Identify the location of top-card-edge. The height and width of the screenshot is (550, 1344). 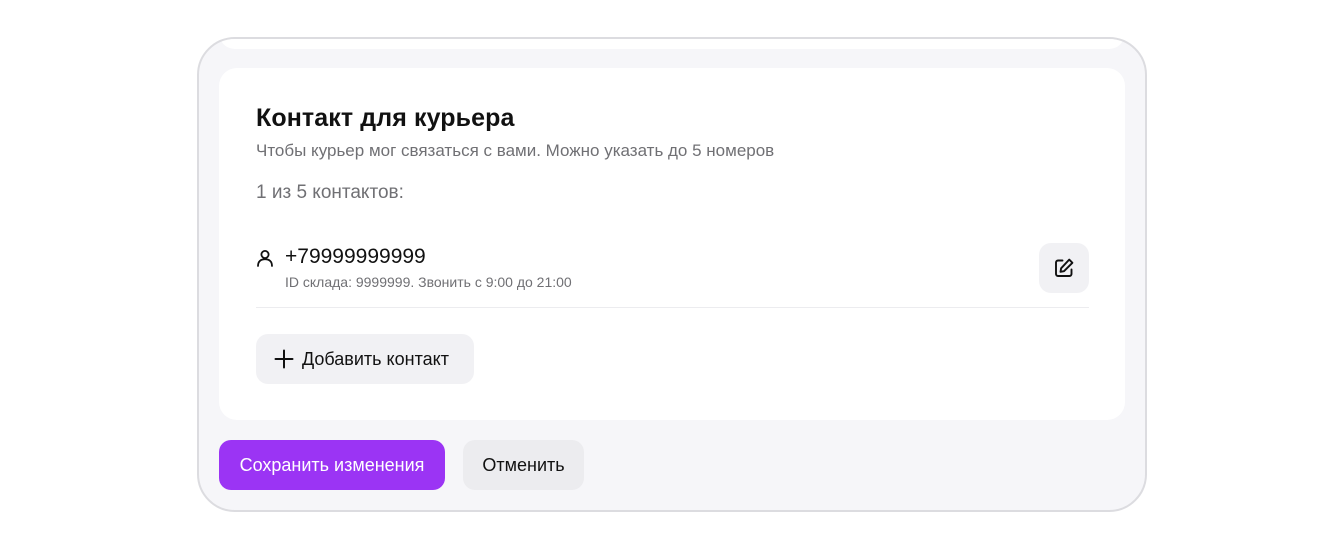
(672, 44).